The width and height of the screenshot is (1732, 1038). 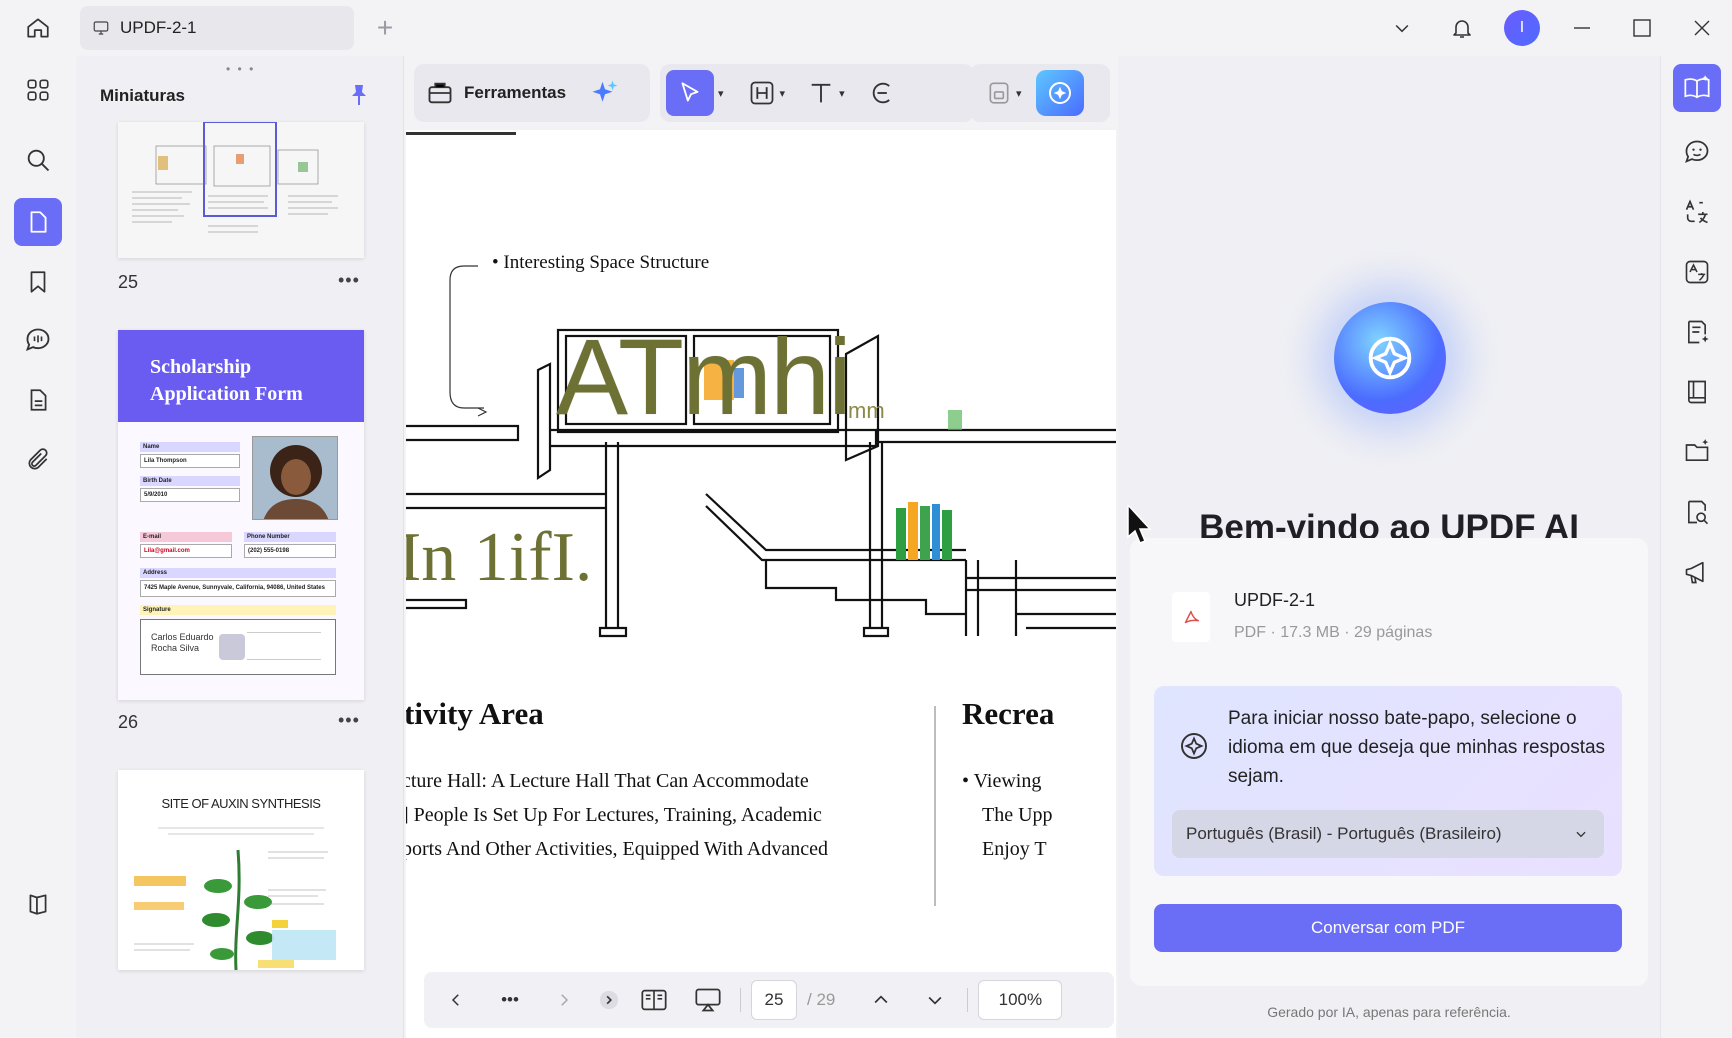 I want to click on nav-forward-button, so click(x=564, y=1000).